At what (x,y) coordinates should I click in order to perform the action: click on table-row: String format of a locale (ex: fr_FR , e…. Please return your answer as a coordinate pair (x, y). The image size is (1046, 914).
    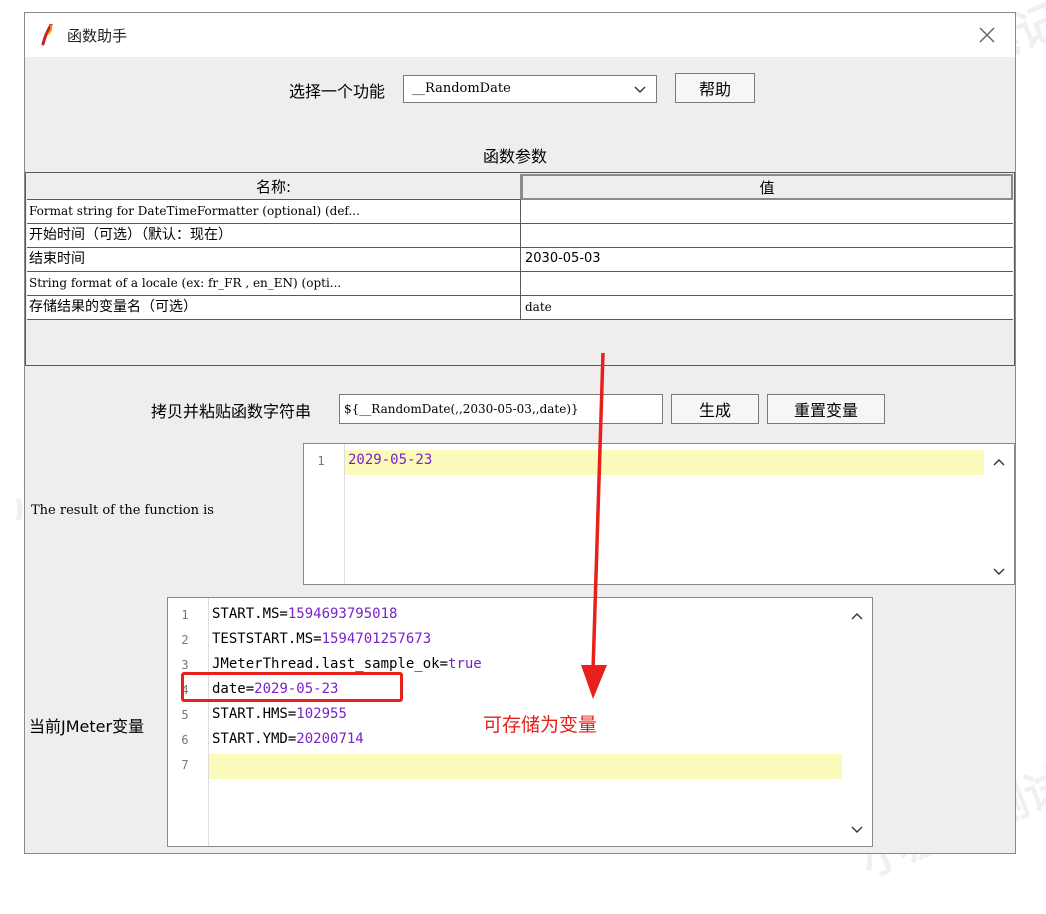
    Looking at the image, I should click on (520, 284).